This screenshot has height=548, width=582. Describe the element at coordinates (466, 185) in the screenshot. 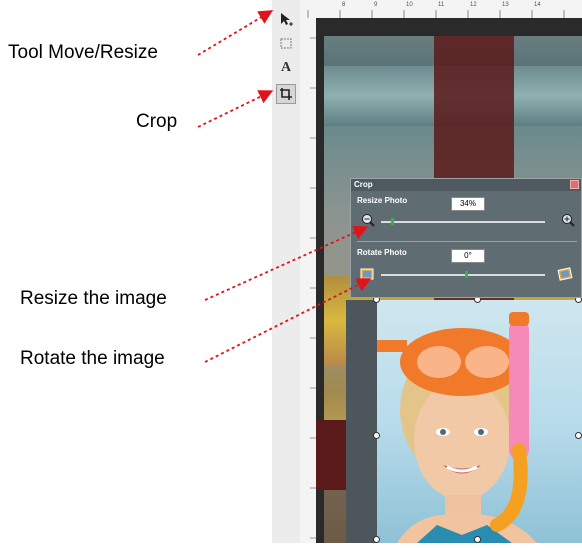

I see `crop-dialog-title: Crop` at that location.